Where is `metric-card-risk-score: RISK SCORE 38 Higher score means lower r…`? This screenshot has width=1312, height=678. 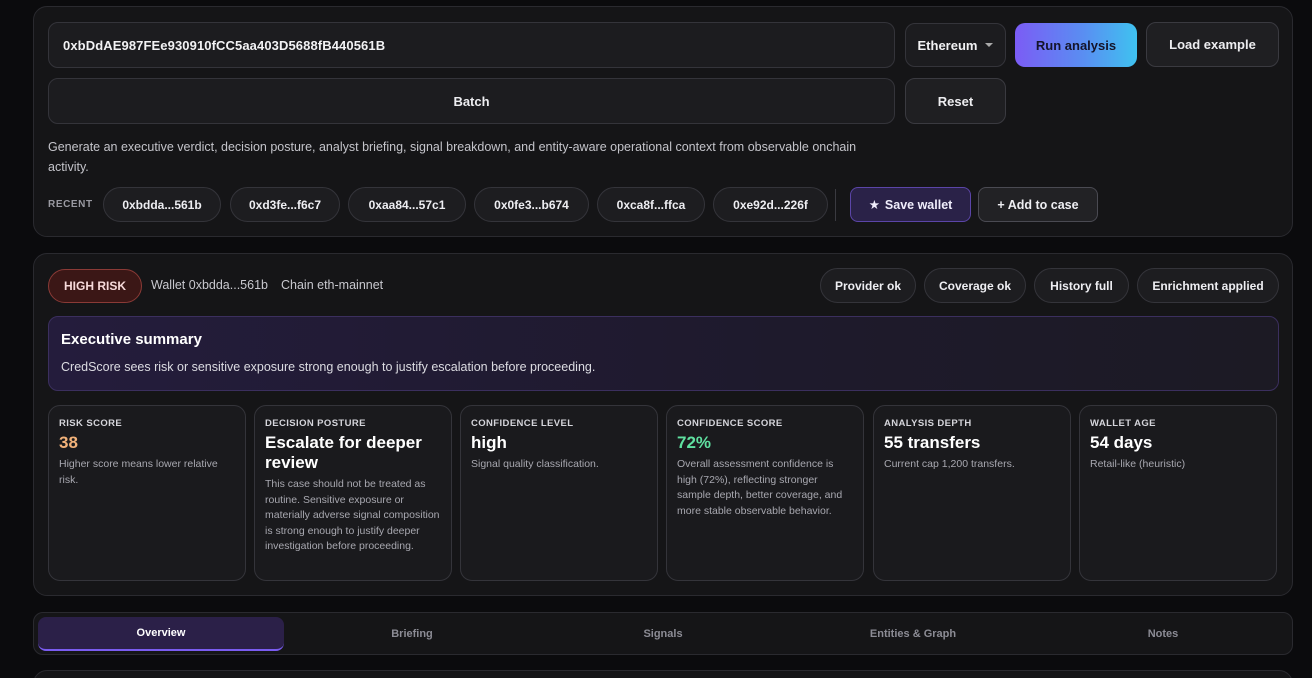 metric-card-risk-score: RISK SCORE 38 Higher score means lower r… is located at coordinates (147, 493).